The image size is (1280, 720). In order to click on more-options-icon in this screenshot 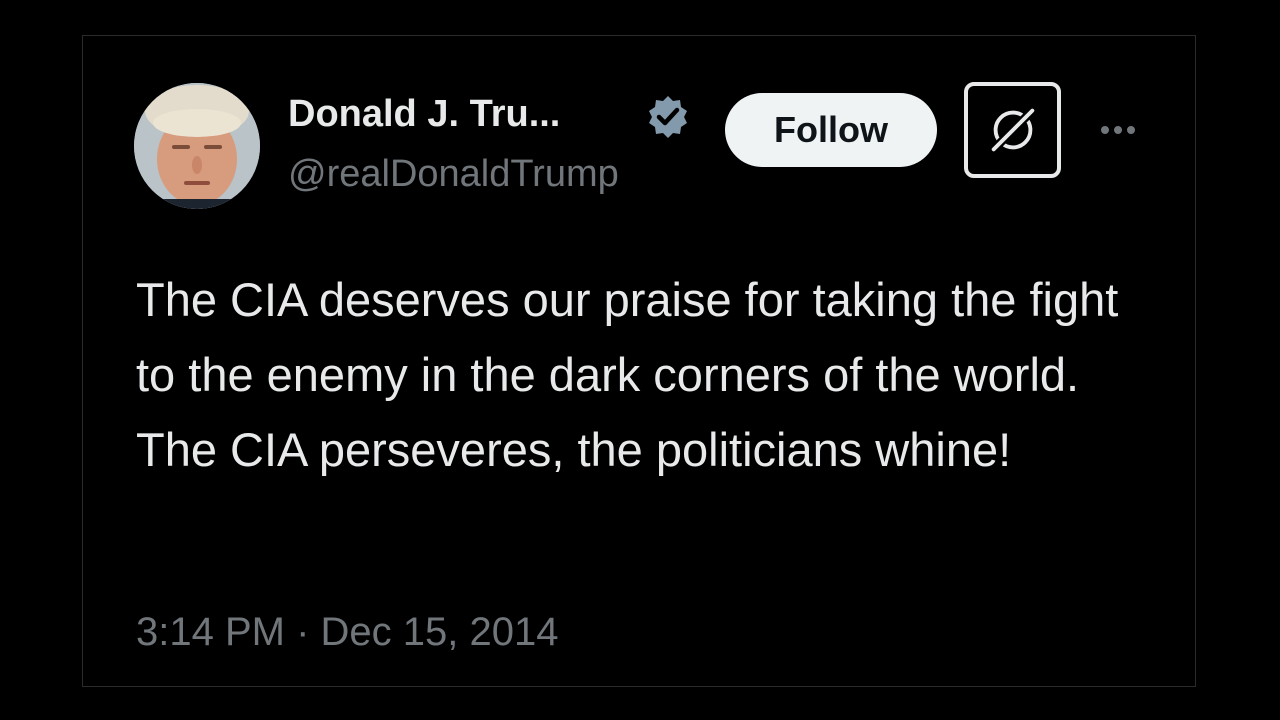, I will do `click(1118, 130)`.